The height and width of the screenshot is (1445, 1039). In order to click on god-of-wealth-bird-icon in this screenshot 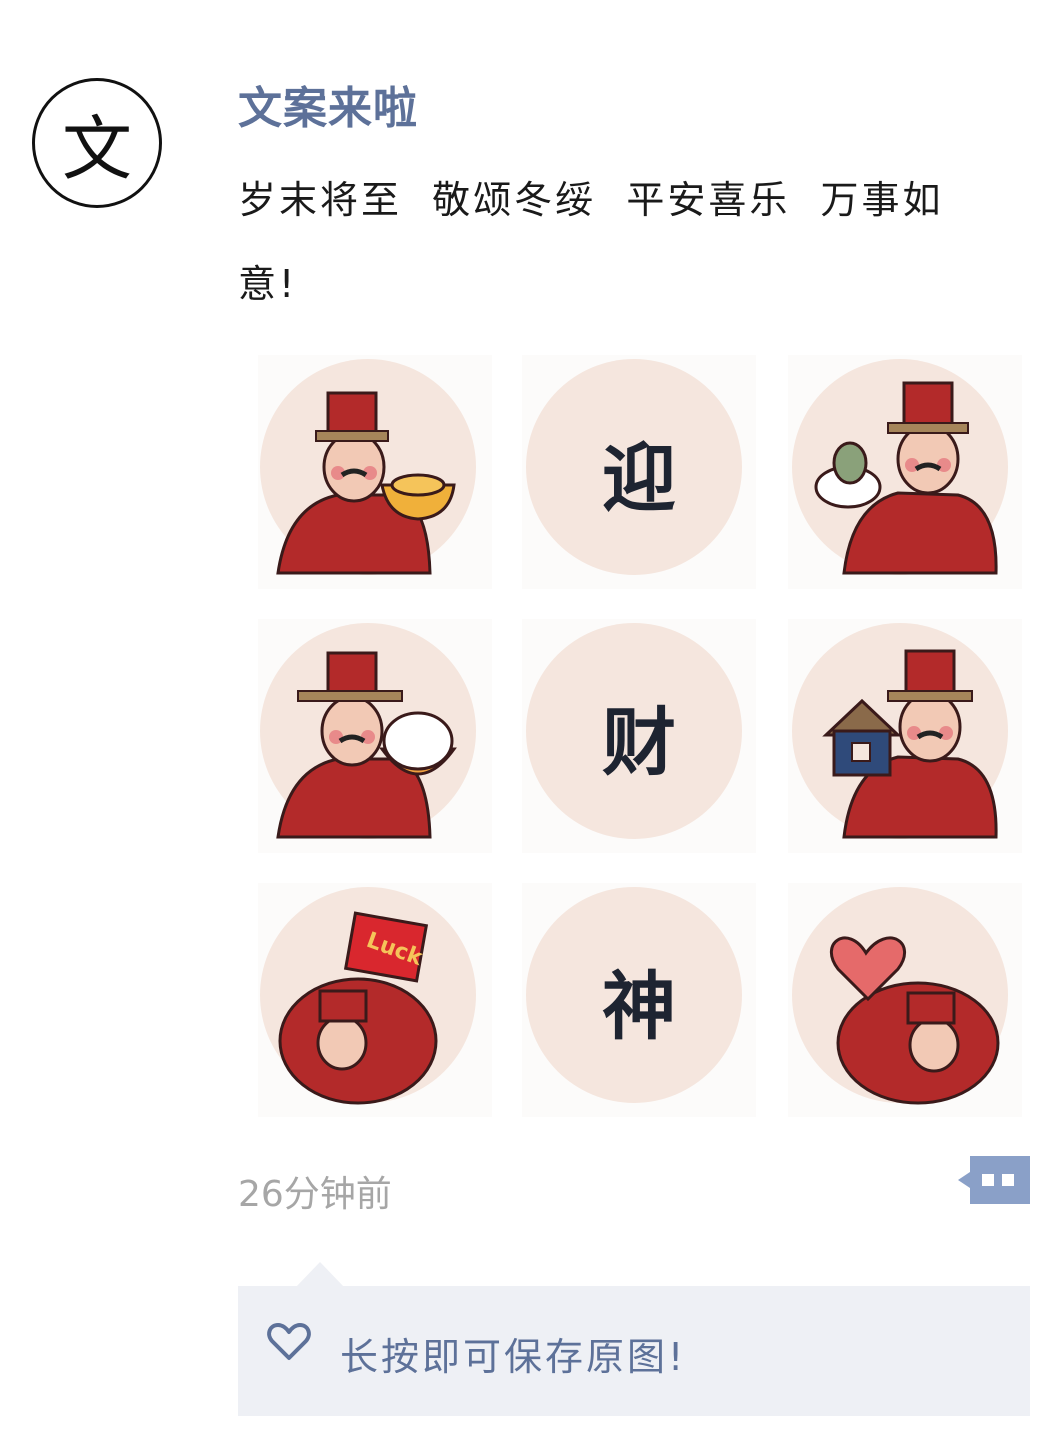, I will do `click(900, 467)`.